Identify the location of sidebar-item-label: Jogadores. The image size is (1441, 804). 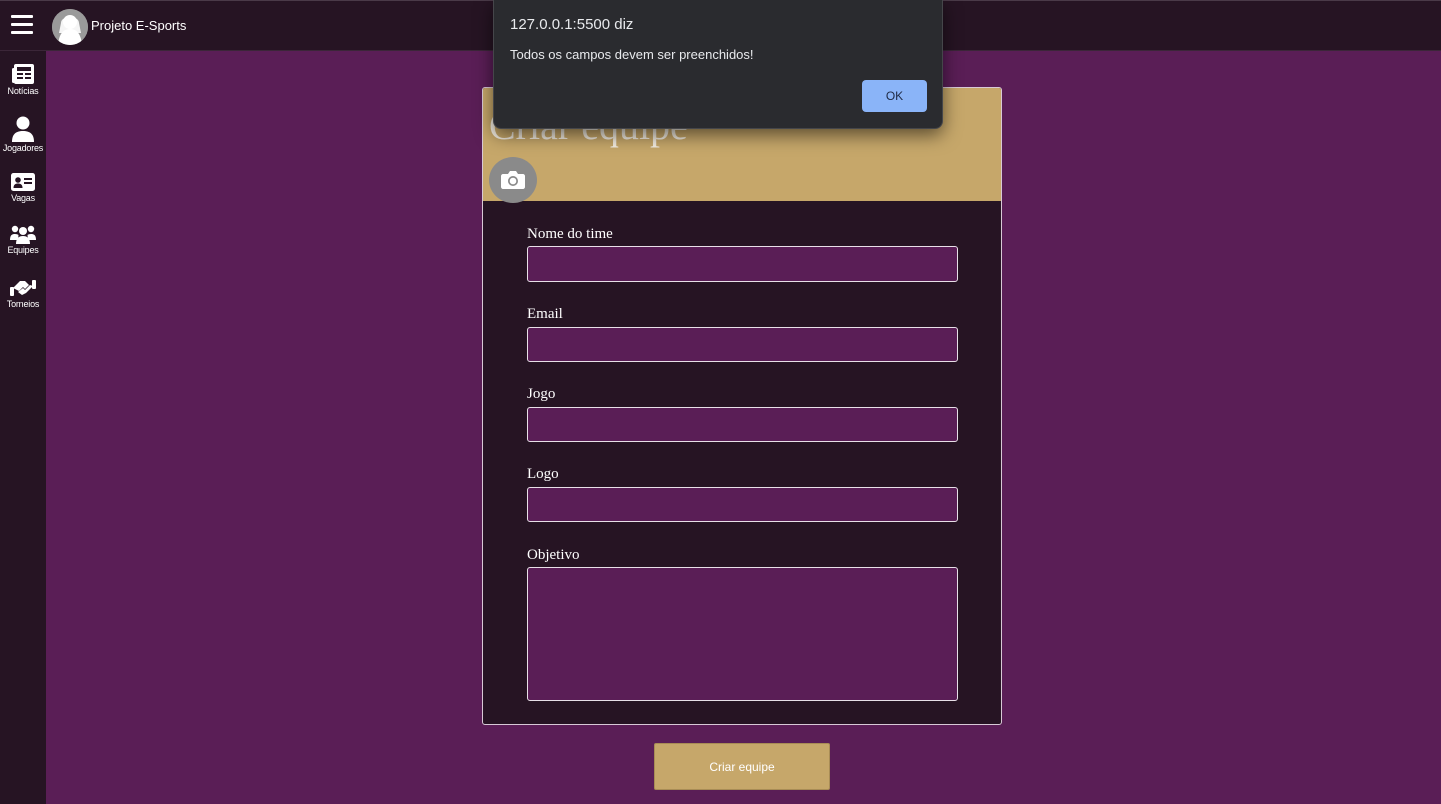
(23, 148).